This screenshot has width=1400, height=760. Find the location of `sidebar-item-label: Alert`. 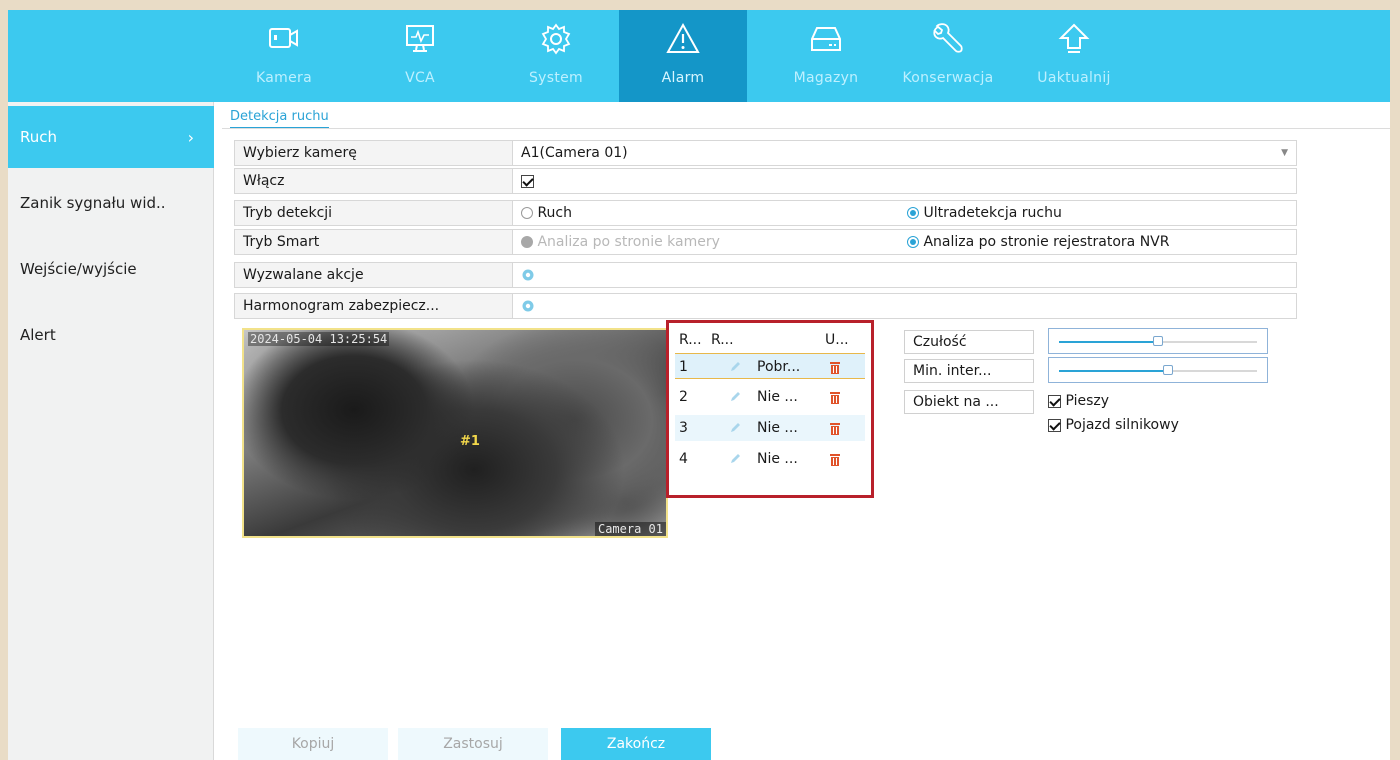

sidebar-item-label: Alert is located at coordinates (38, 335).